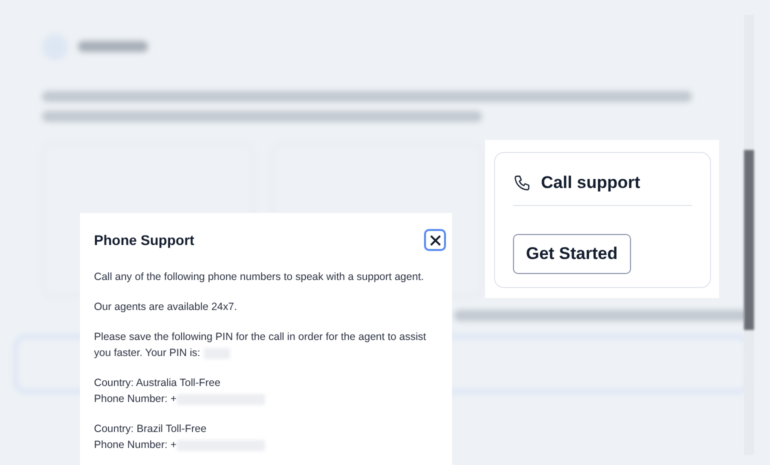 The width and height of the screenshot is (770, 465). Describe the element at coordinates (261, 337) in the screenshot. I see `pin-text: Please save the following PIN for the call in order for the agent to assist` at that location.